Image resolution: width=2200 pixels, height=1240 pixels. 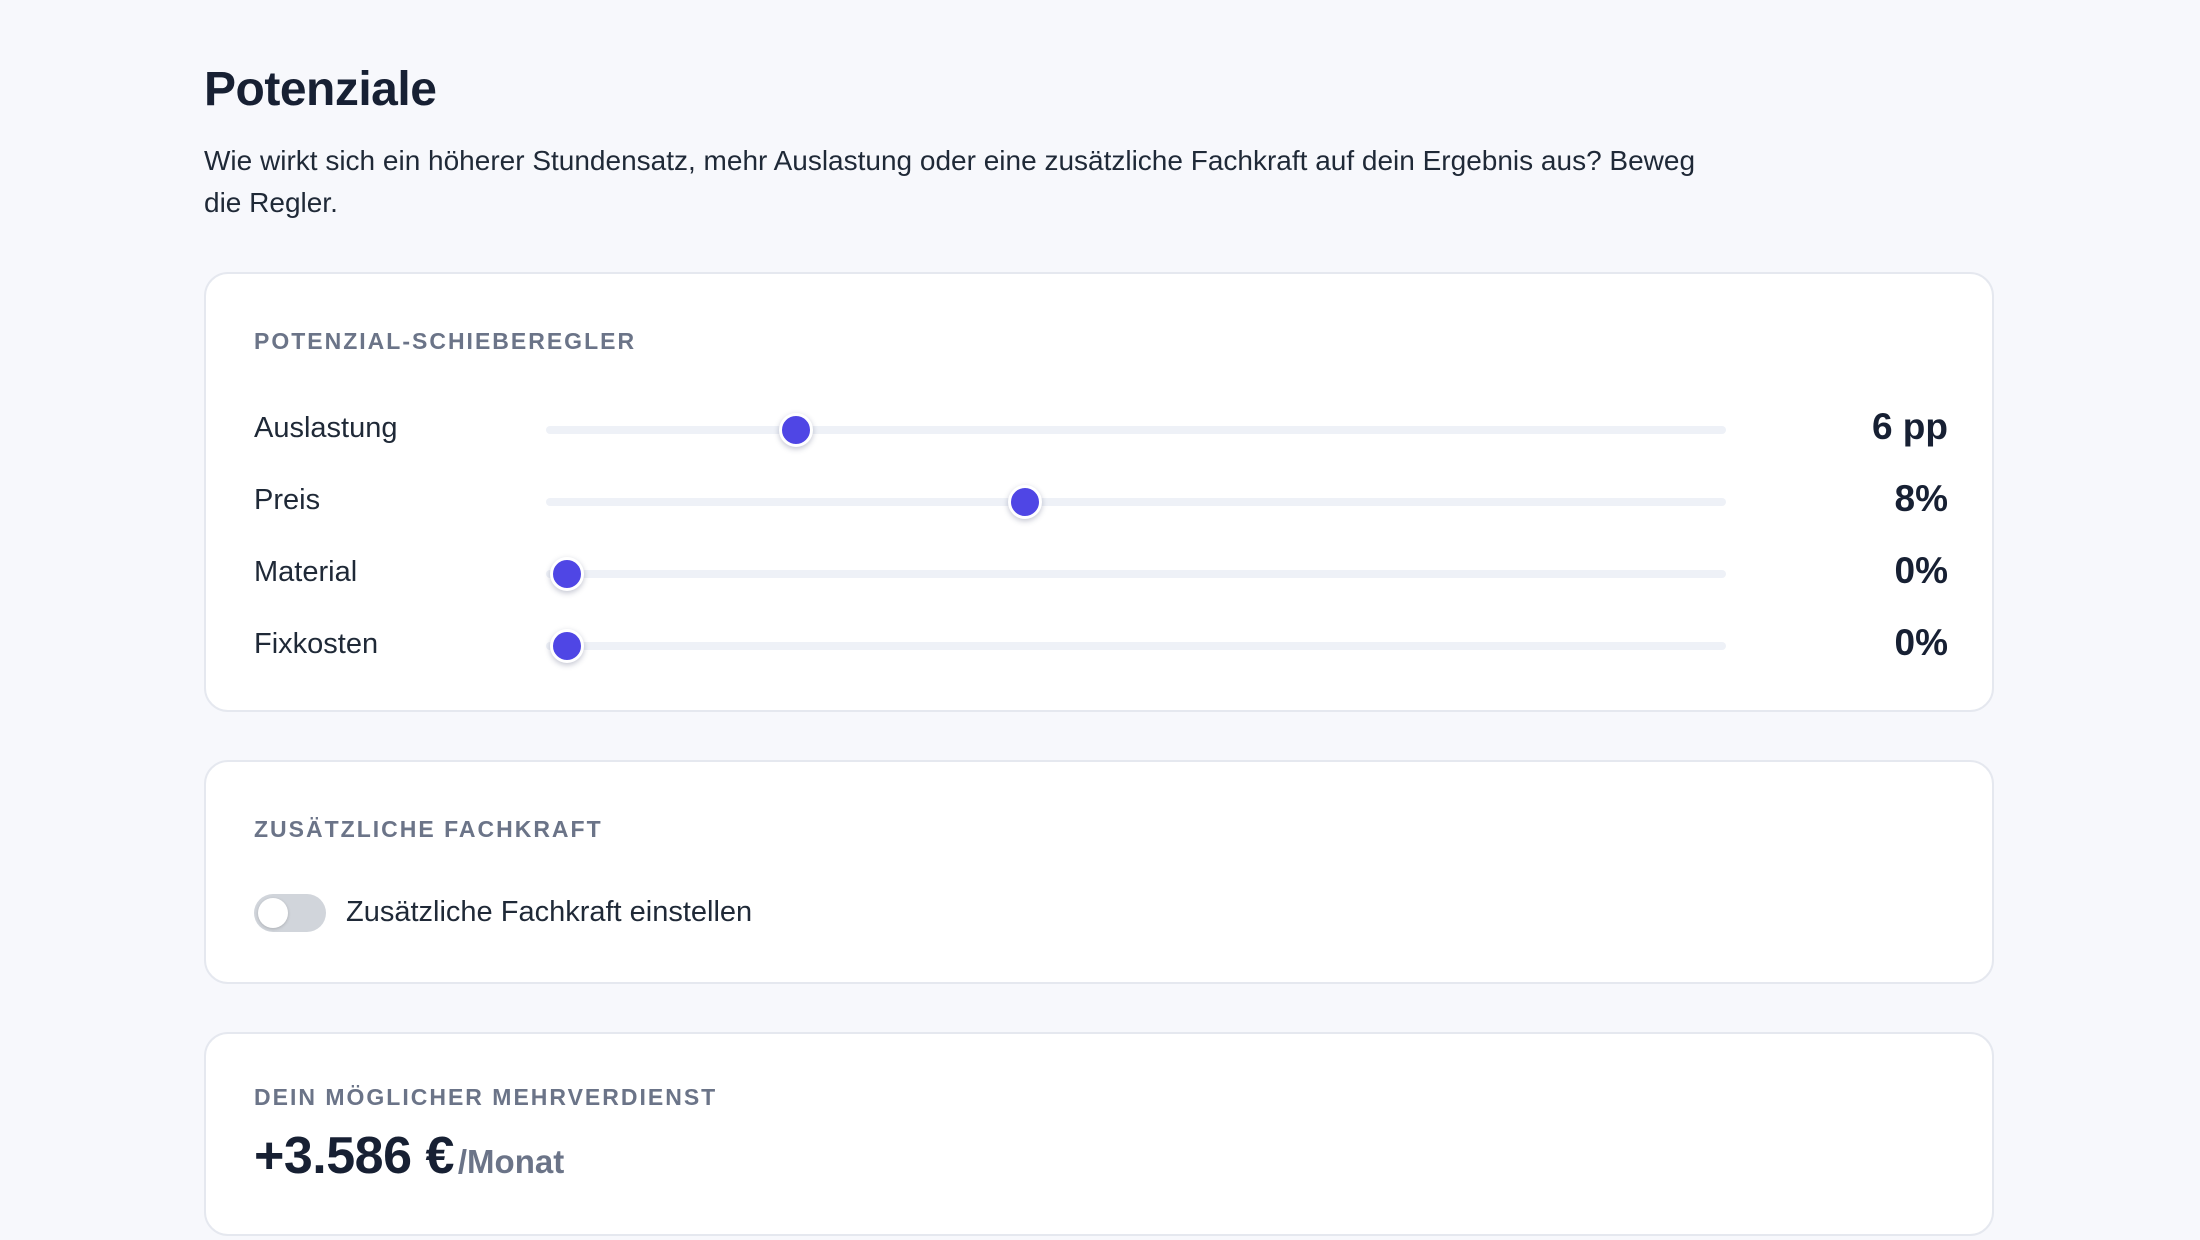 What do you see at coordinates (306, 572) in the screenshot?
I see `slider-label: Material` at bounding box center [306, 572].